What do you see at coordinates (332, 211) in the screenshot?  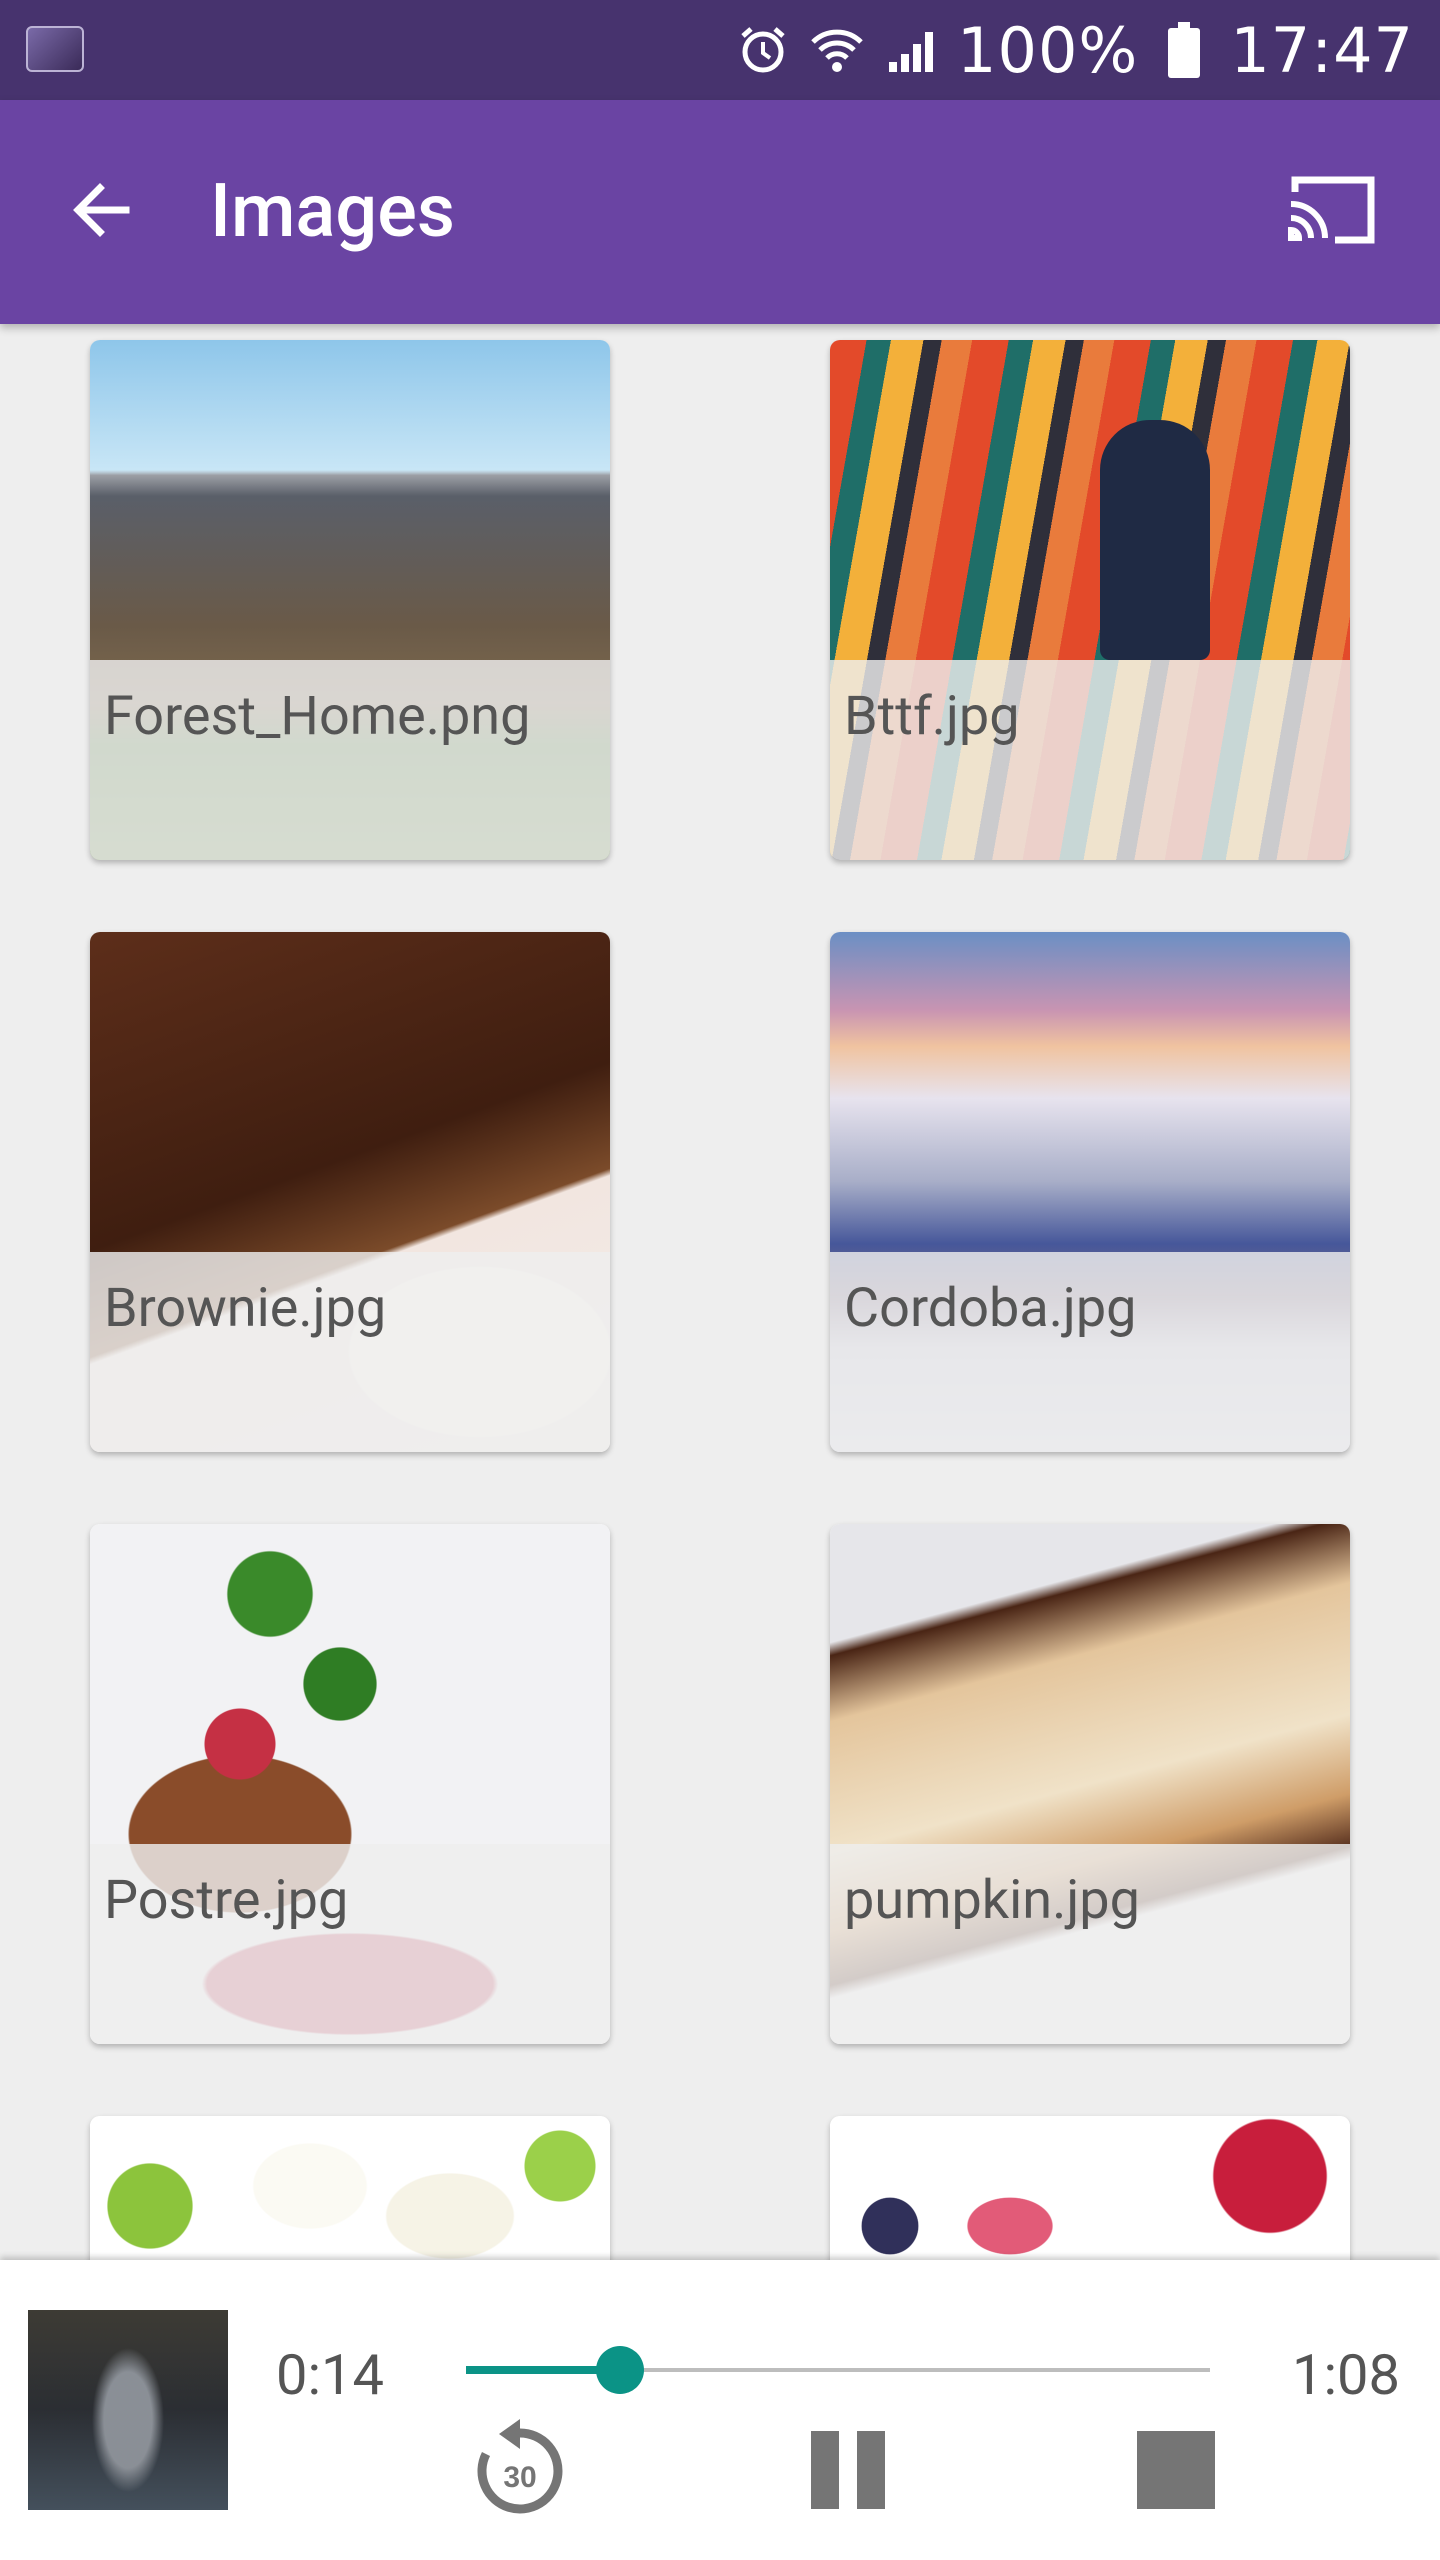 I see `page-title: Images` at bounding box center [332, 211].